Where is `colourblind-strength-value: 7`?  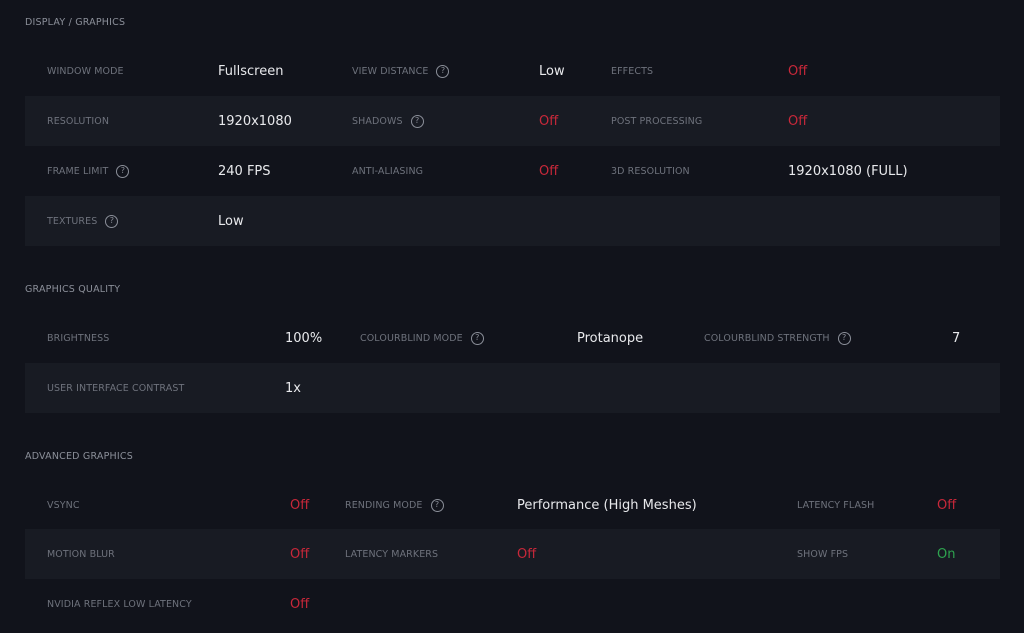
colourblind-strength-value: 7 is located at coordinates (956, 338).